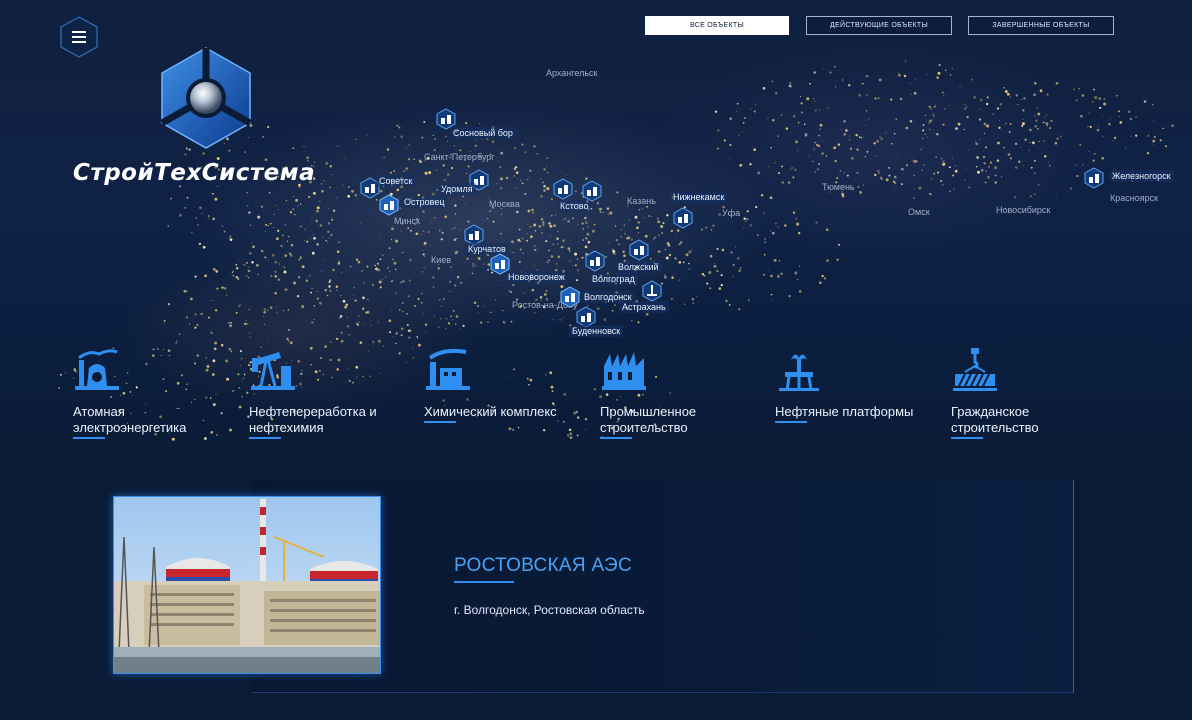  I want to click on logo, so click(206, 98).